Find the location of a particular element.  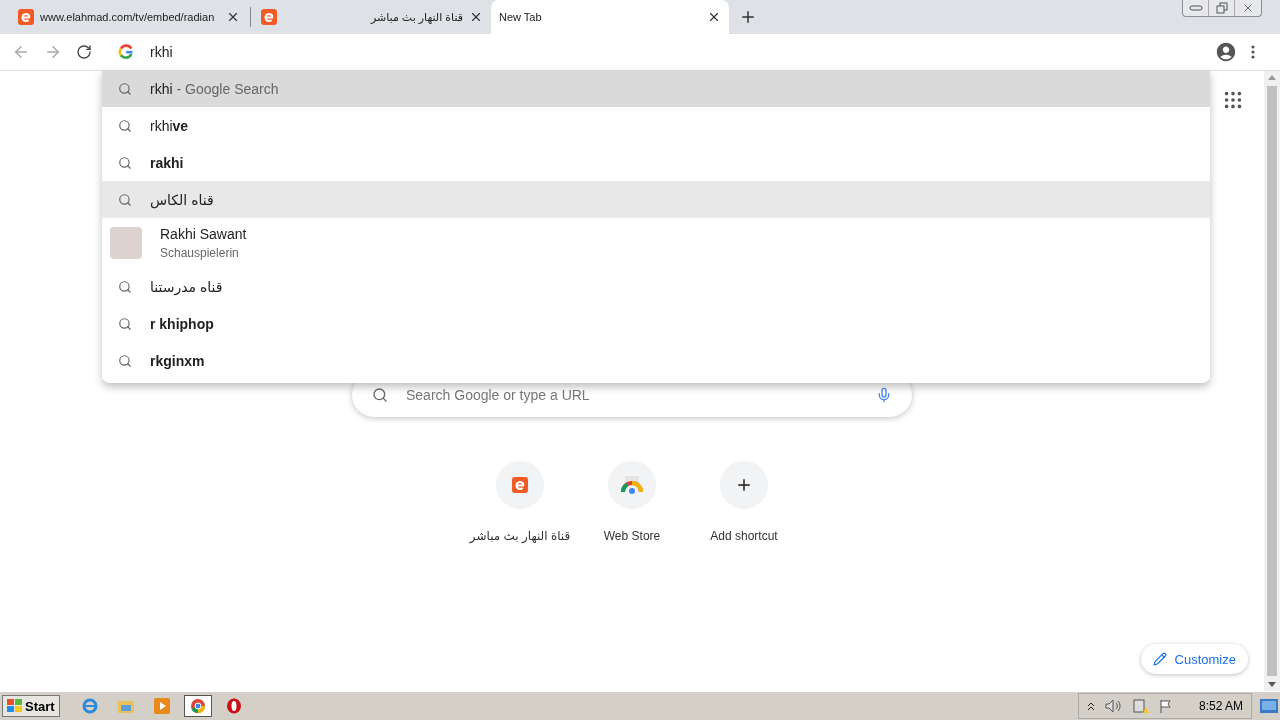

opera-icon is located at coordinates (233, 706).